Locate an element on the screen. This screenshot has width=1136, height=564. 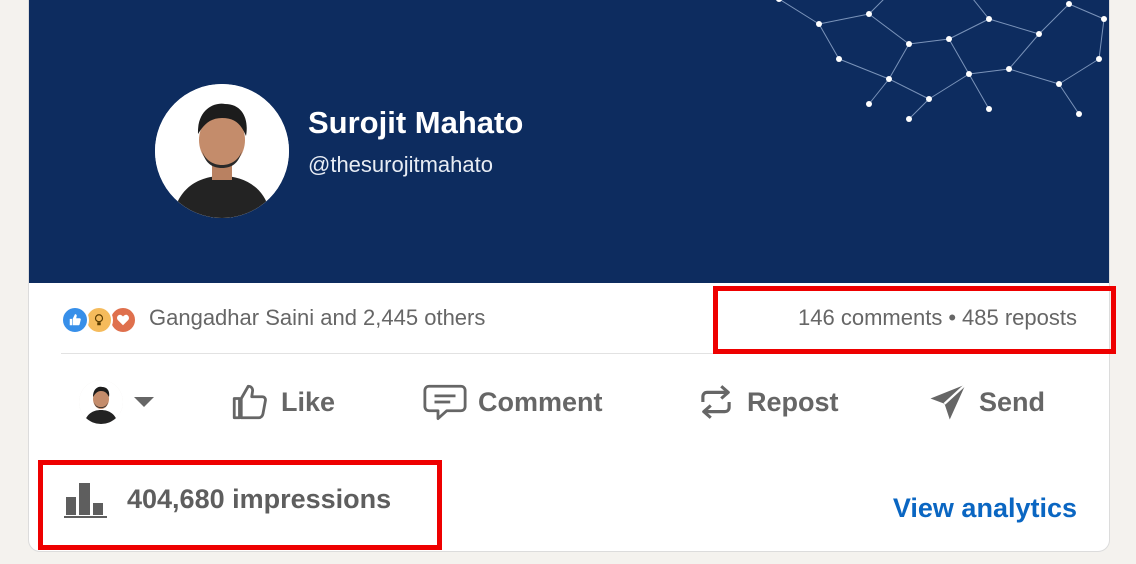
reactions-summary-link: Gangadhar Saini and 2,445 others is located at coordinates (317, 318).